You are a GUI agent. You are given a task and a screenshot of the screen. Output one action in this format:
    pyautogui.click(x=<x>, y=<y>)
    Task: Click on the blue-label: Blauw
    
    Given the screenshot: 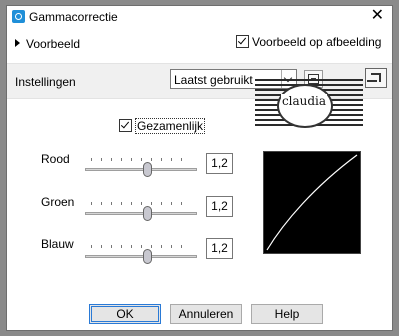 What is the action you would take?
    pyautogui.click(x=57, y=244)
    